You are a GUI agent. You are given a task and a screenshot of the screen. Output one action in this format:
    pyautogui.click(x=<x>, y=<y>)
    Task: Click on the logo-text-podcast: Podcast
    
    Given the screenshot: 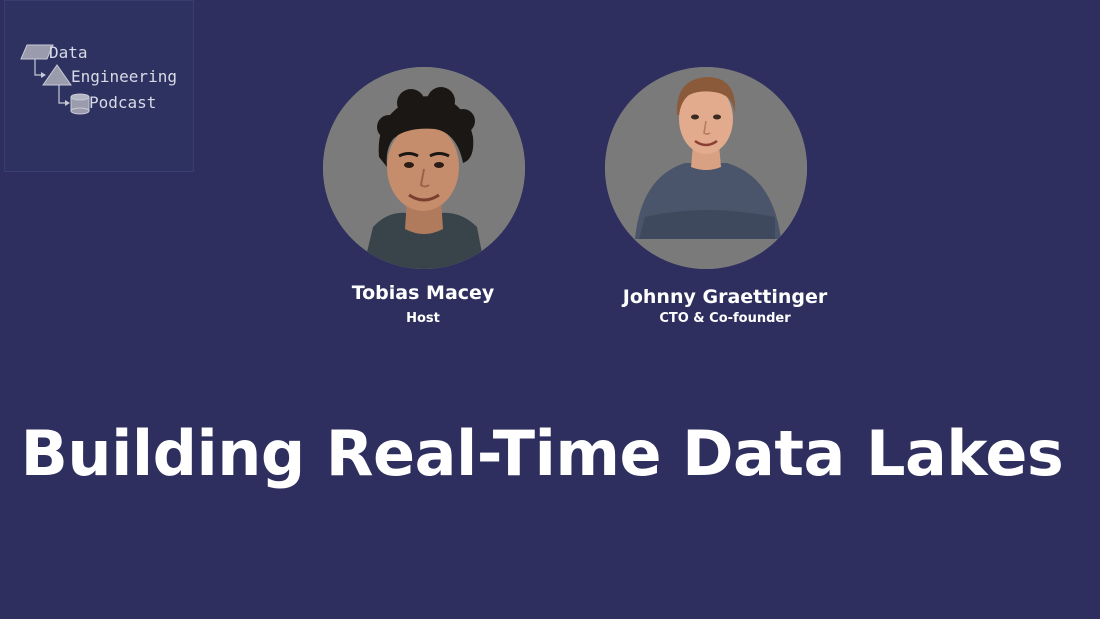 What is the action you would take?
    pyautogui.click(x=123, y=102)
    